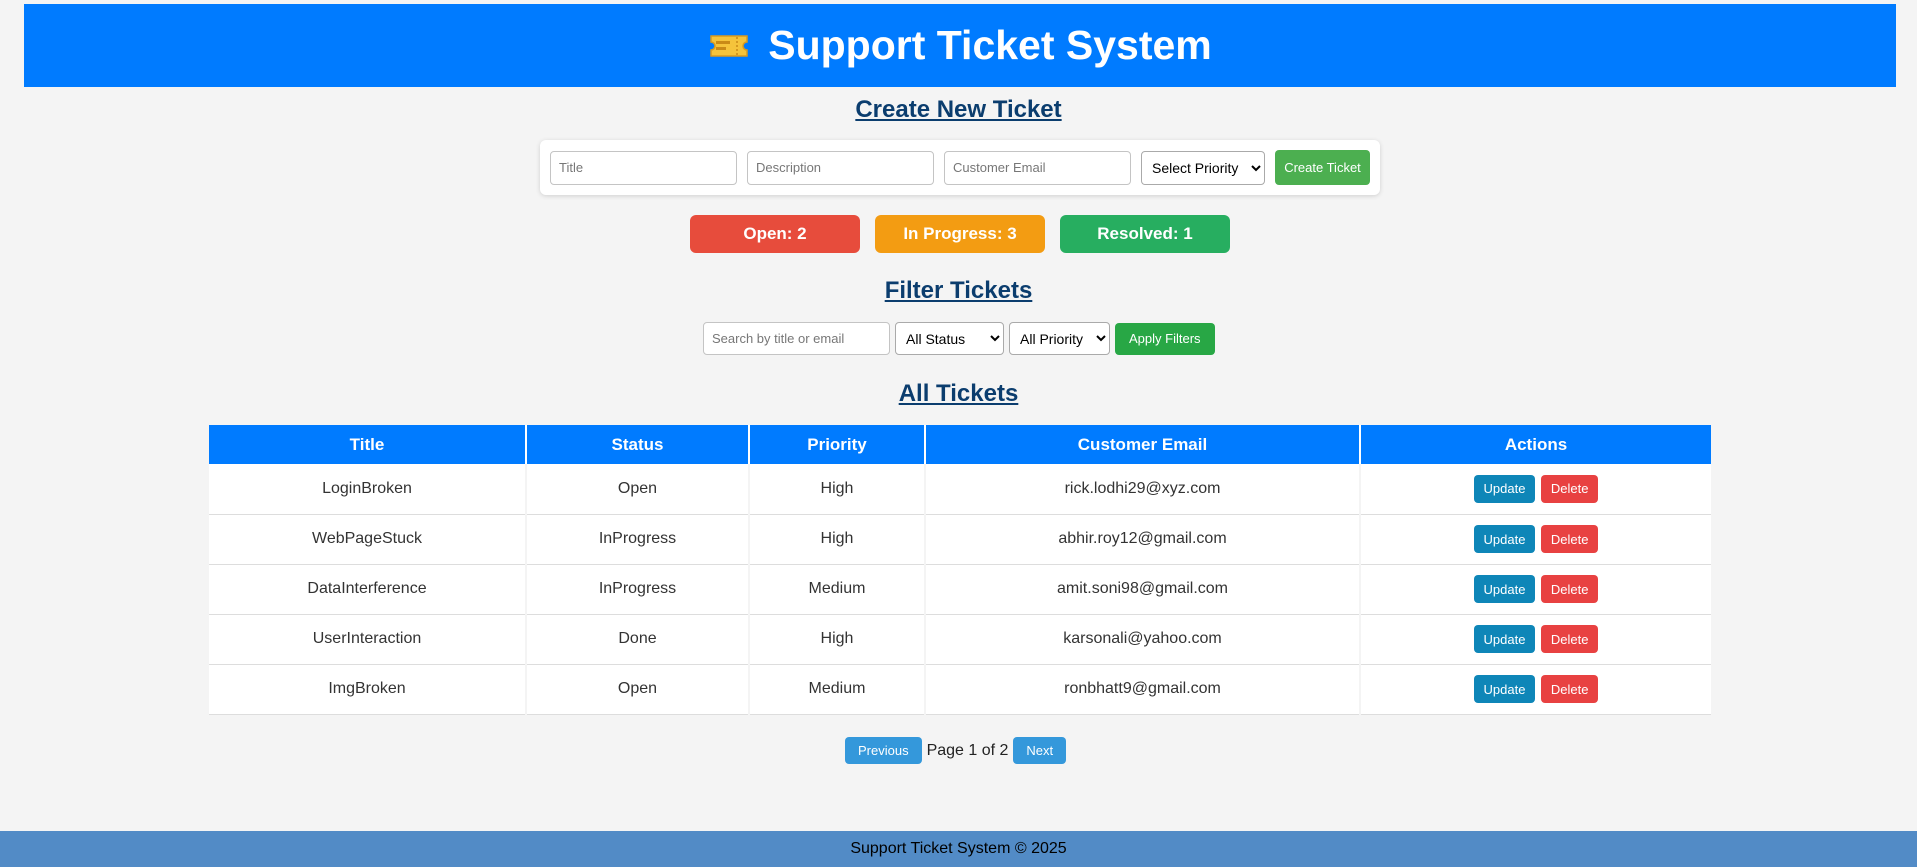 This screenshot has width=1917, height=867. Describe the element at coordinates (883, 750) in the screenshot. I see `previous-page-button: Previous` at that location.